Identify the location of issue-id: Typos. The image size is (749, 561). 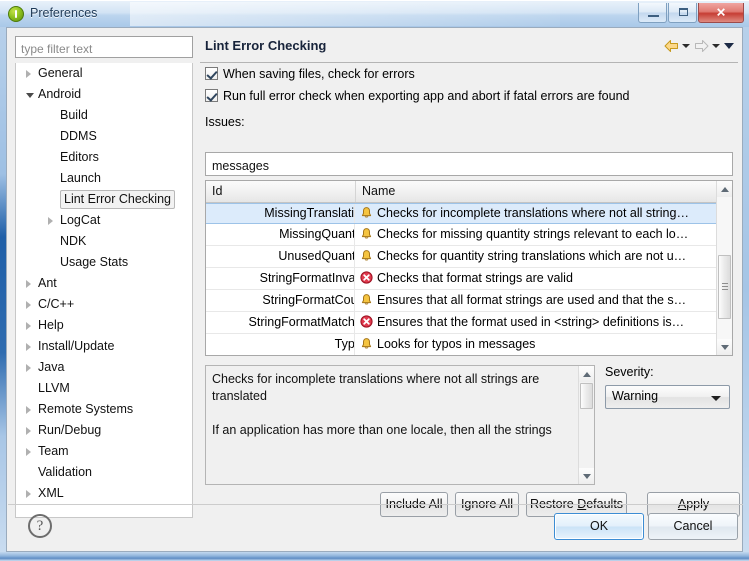
(344, 344).